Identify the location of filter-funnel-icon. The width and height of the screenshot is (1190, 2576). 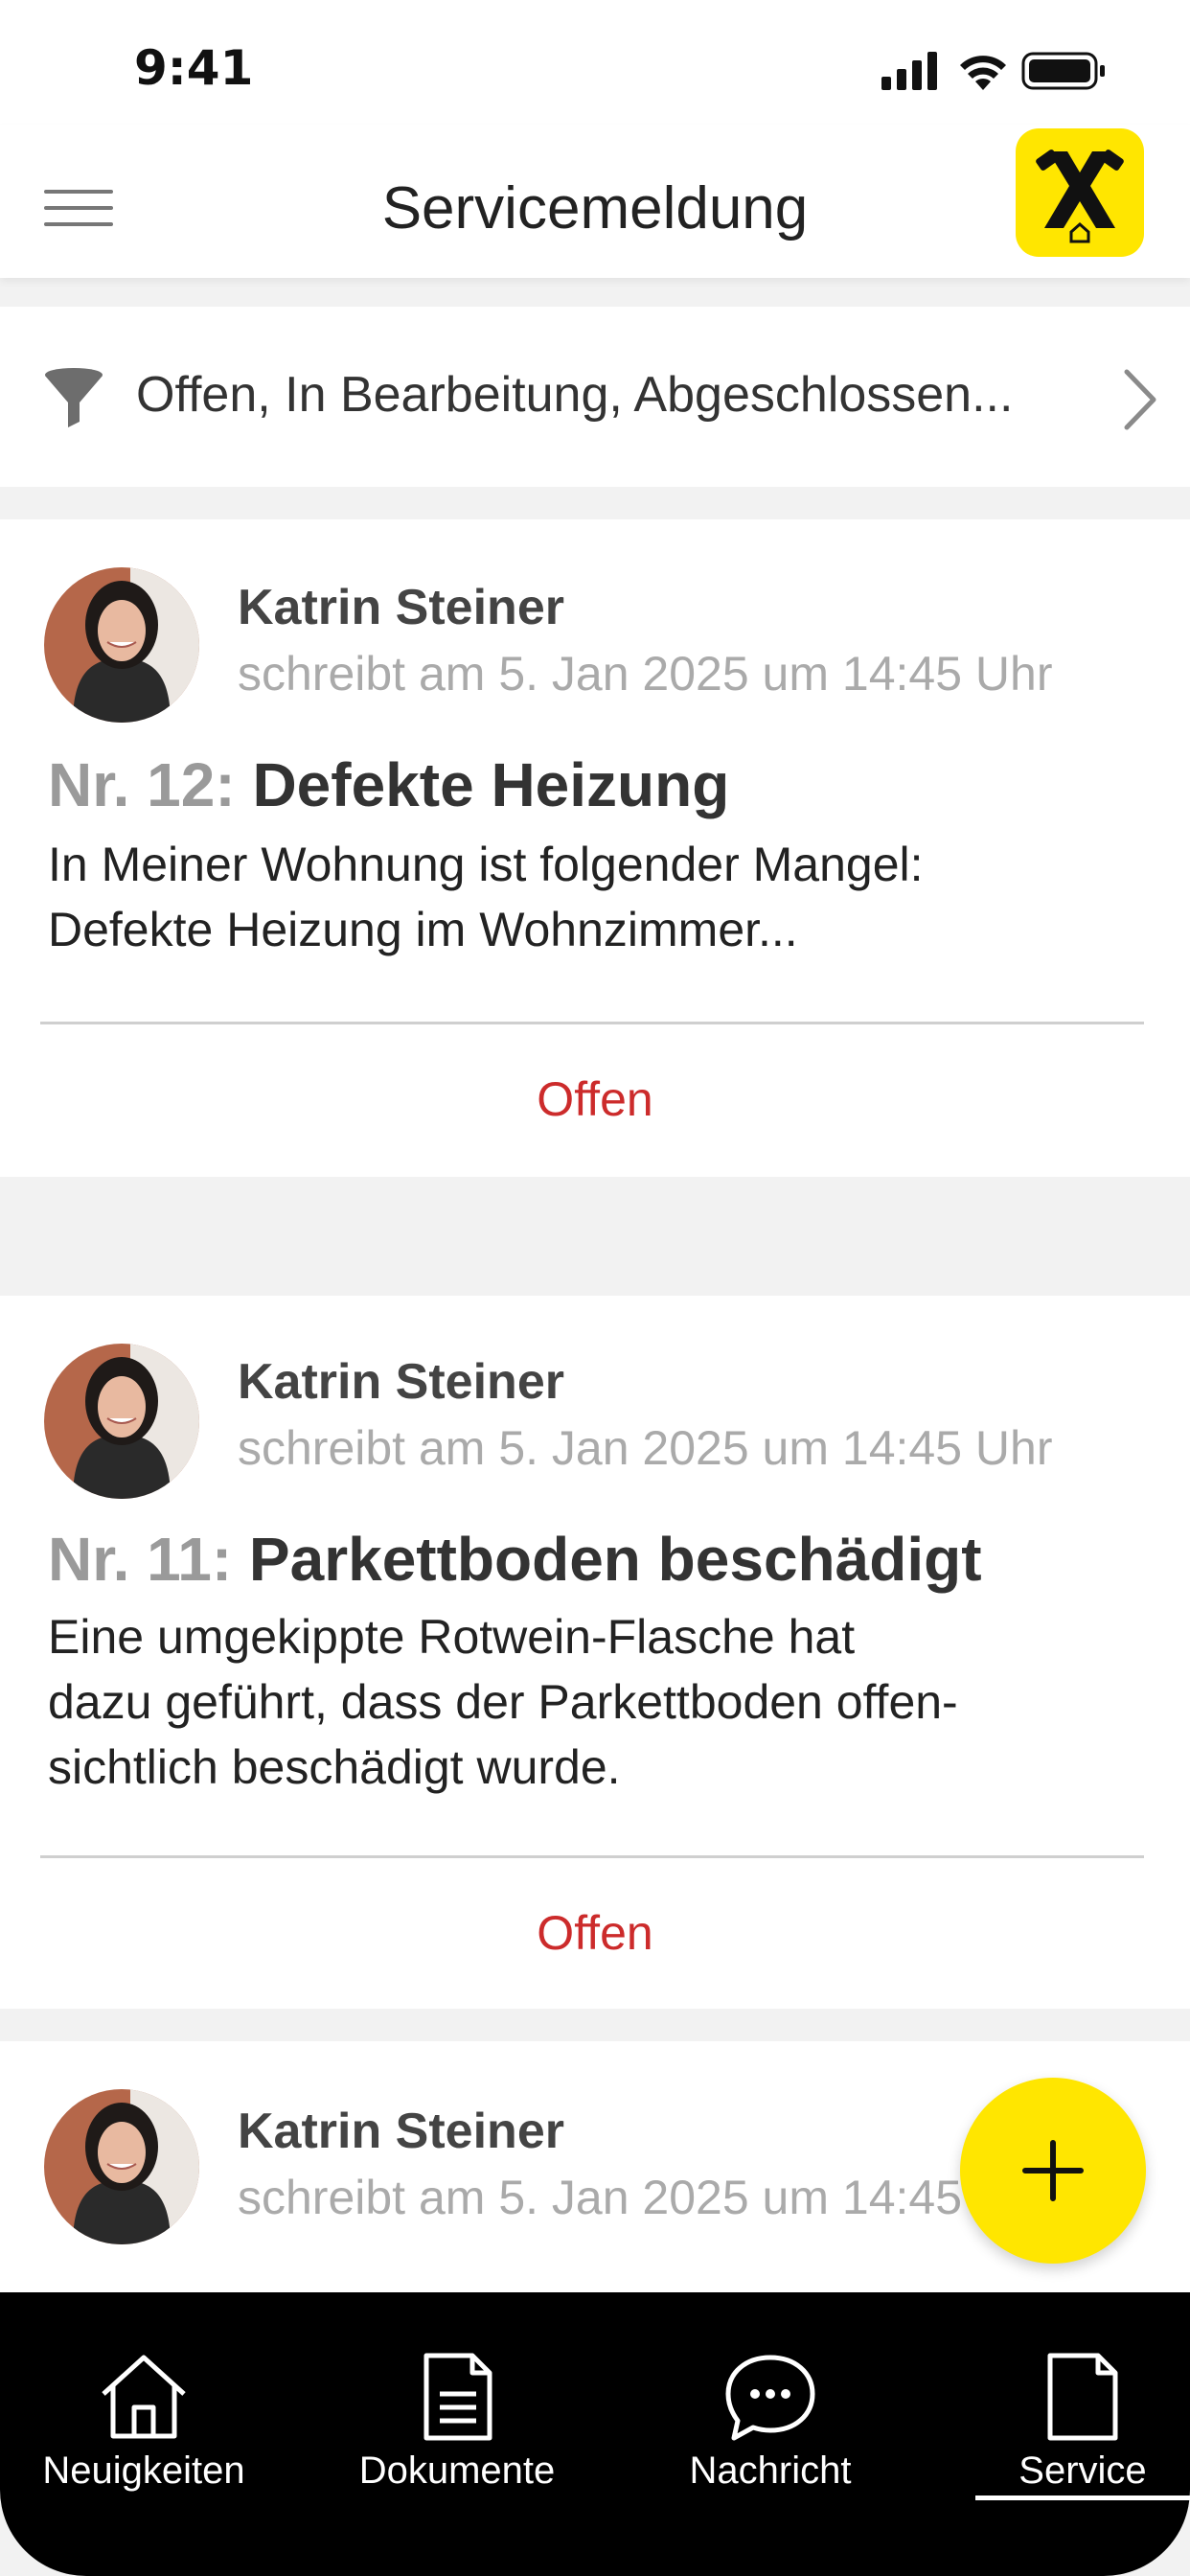
(74, 398).